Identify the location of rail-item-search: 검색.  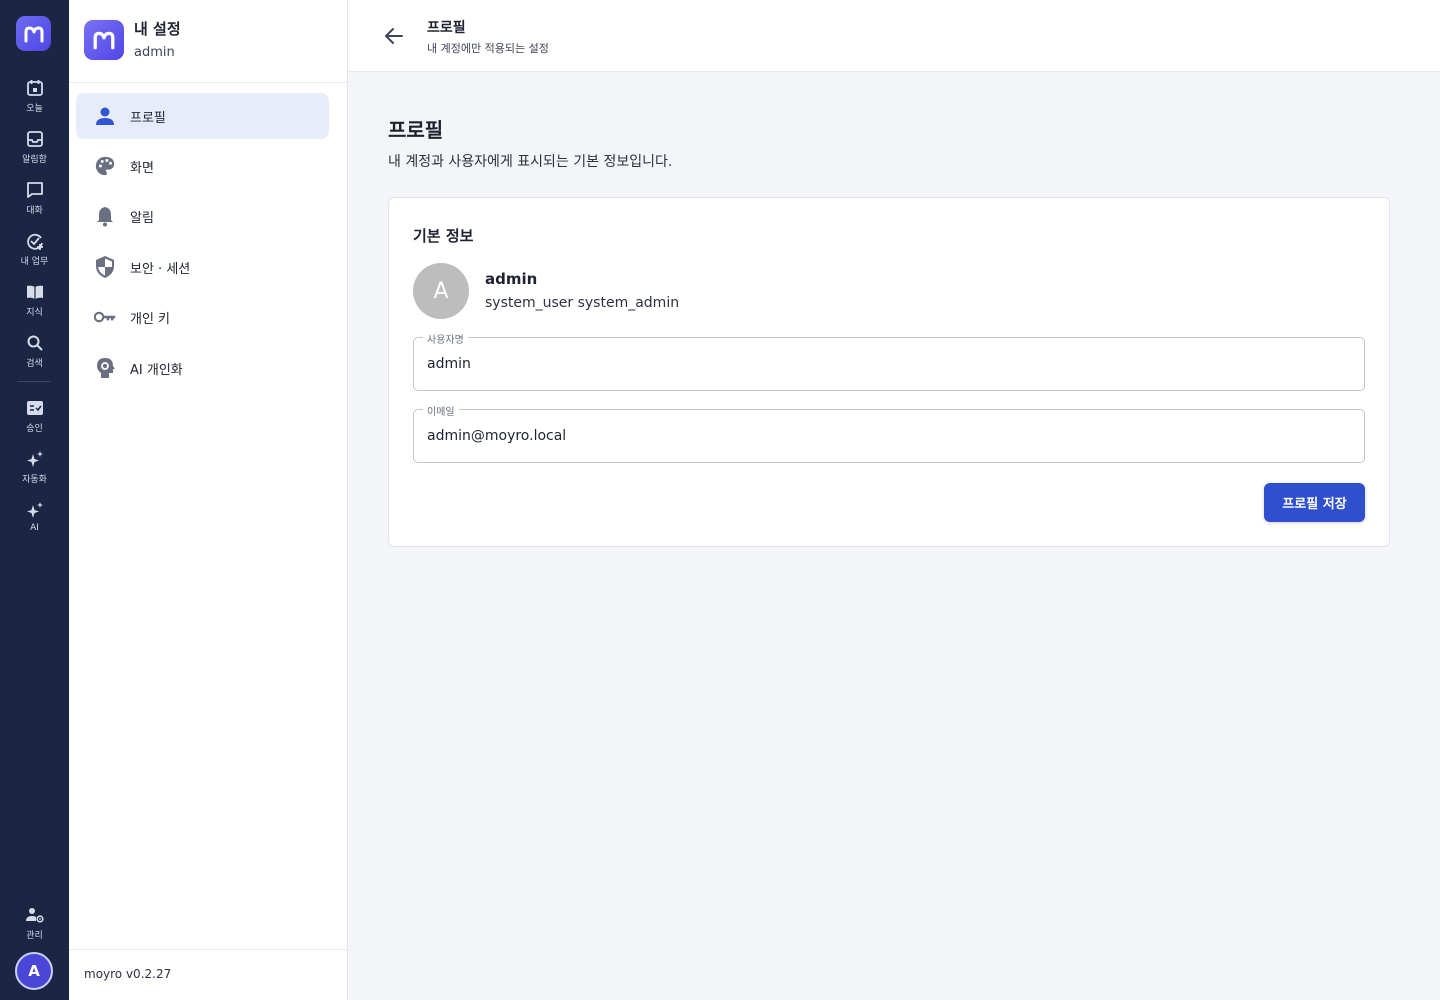
(34, 355).